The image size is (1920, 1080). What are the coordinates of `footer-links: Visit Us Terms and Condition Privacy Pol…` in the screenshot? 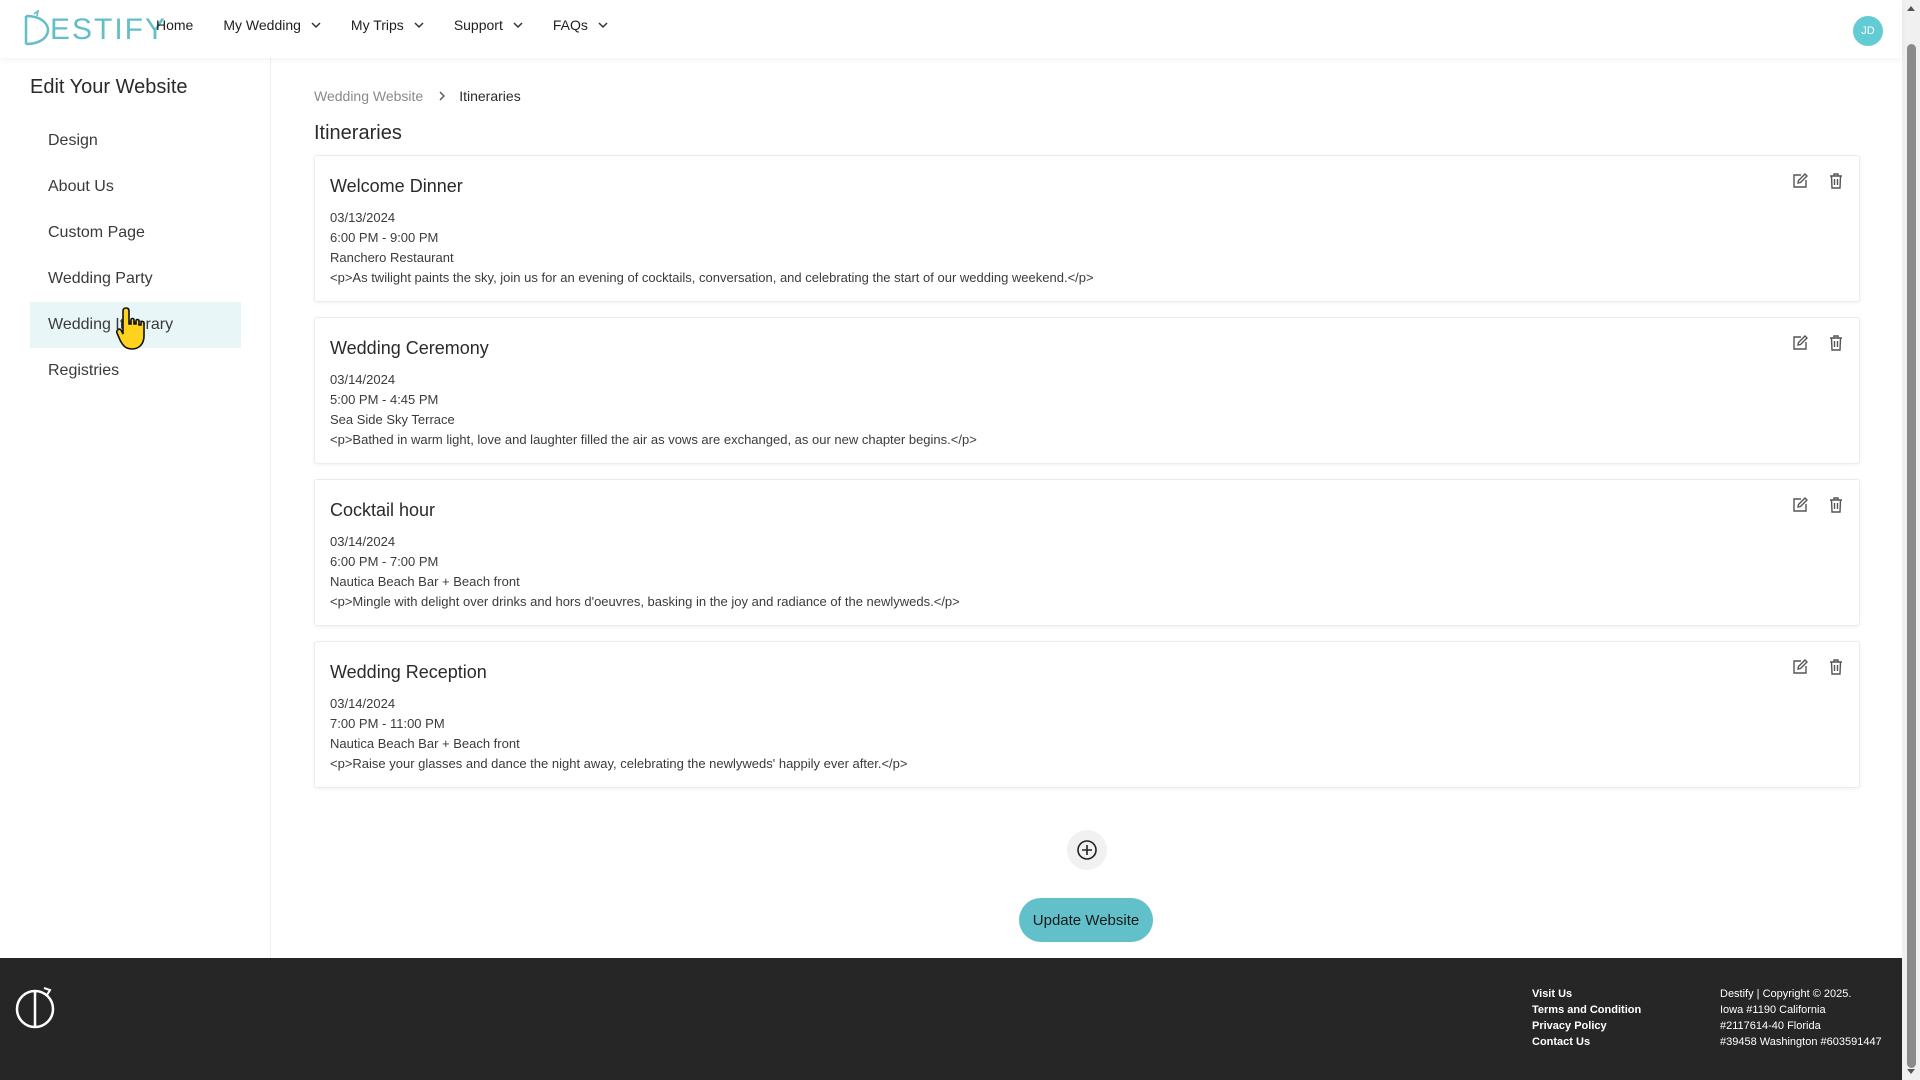 It's located at (1586, 1018).